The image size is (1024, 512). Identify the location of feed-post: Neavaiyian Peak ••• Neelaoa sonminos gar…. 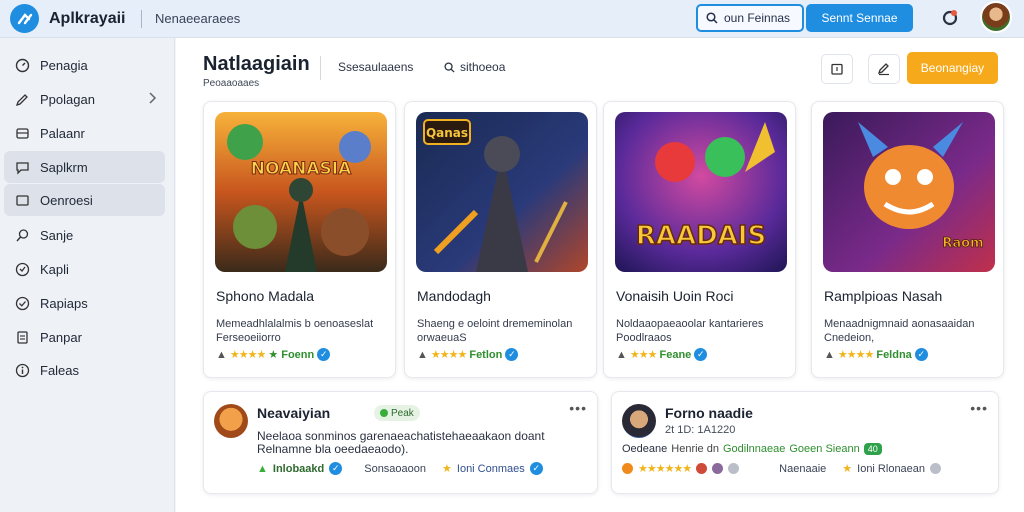
(400, 442).